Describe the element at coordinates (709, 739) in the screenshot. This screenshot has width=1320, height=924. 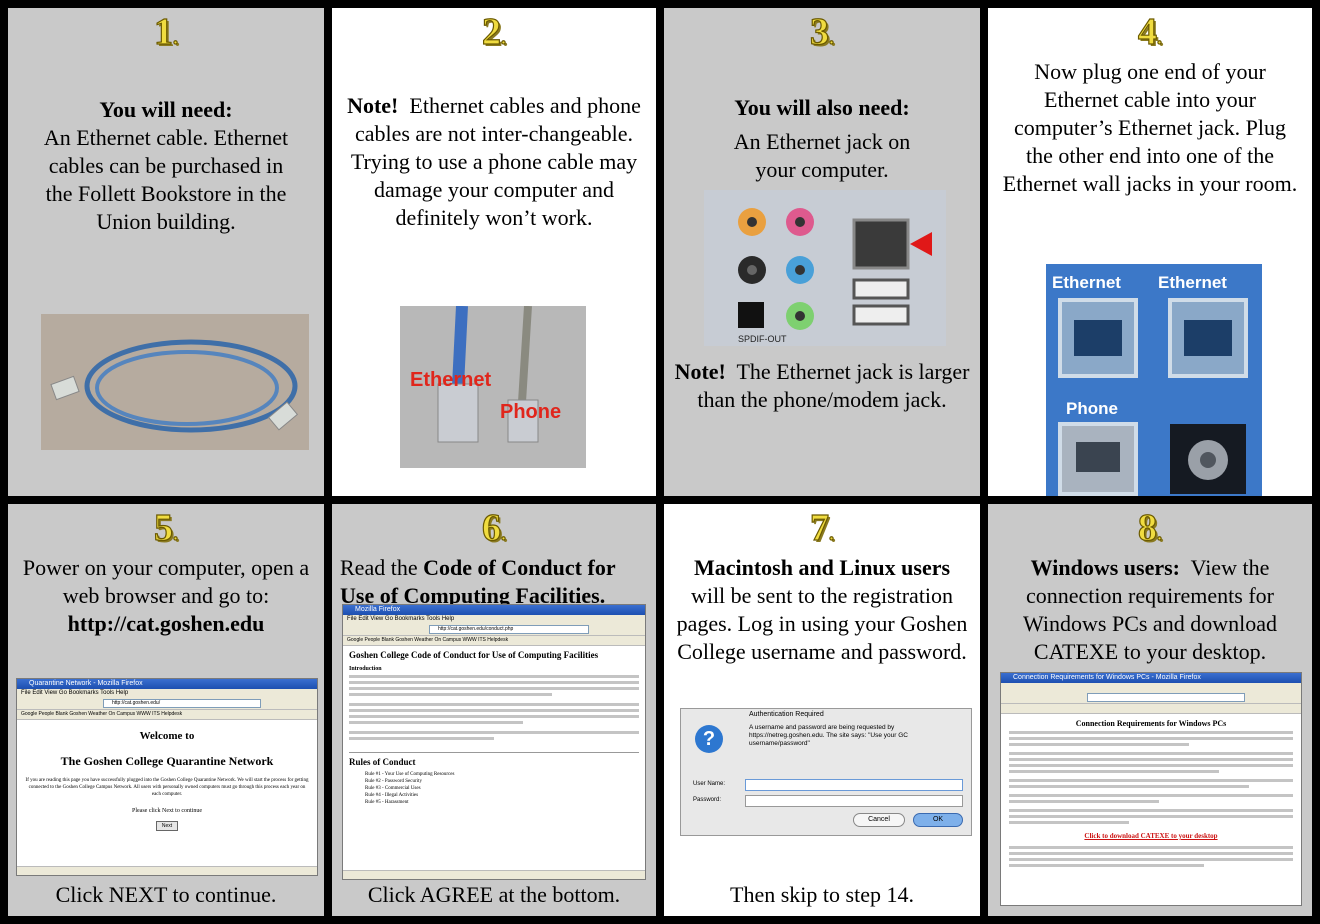
I see `question-icon: ?` at that location.